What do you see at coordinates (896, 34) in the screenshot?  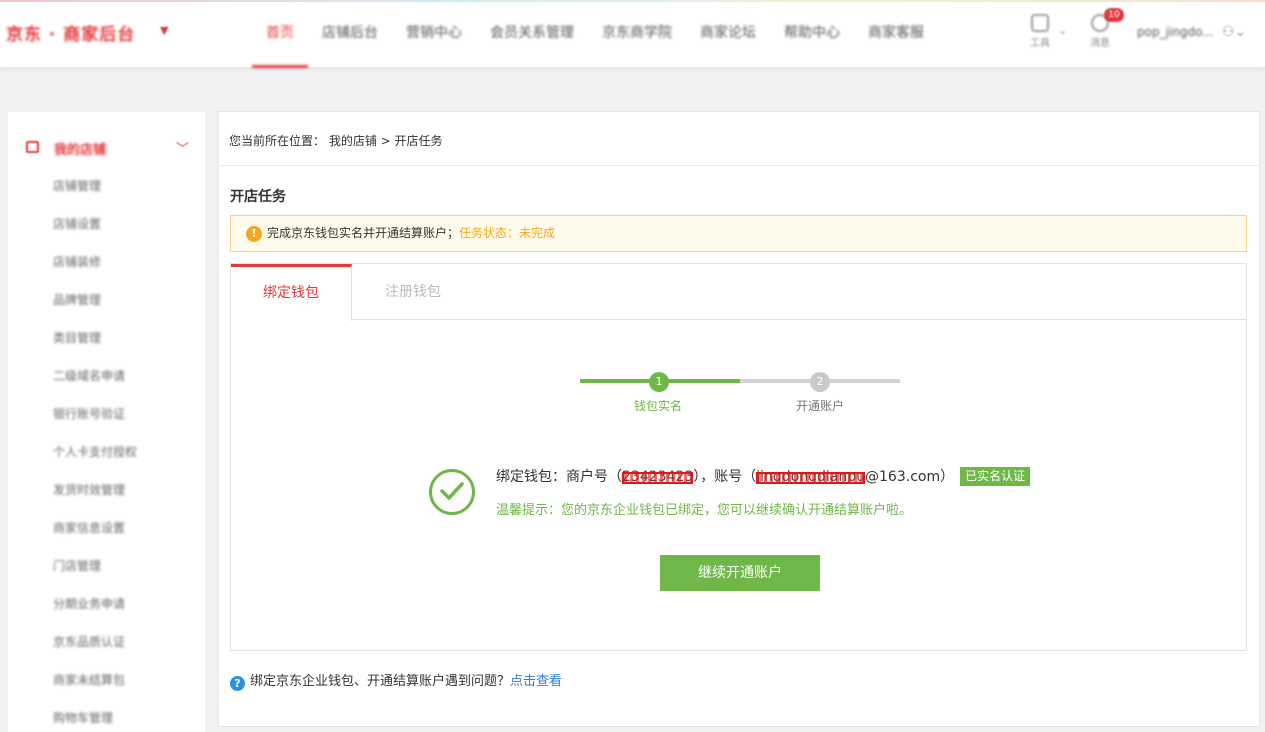 I see `nav-service: 商家客服` at bounding box center [896, 34].